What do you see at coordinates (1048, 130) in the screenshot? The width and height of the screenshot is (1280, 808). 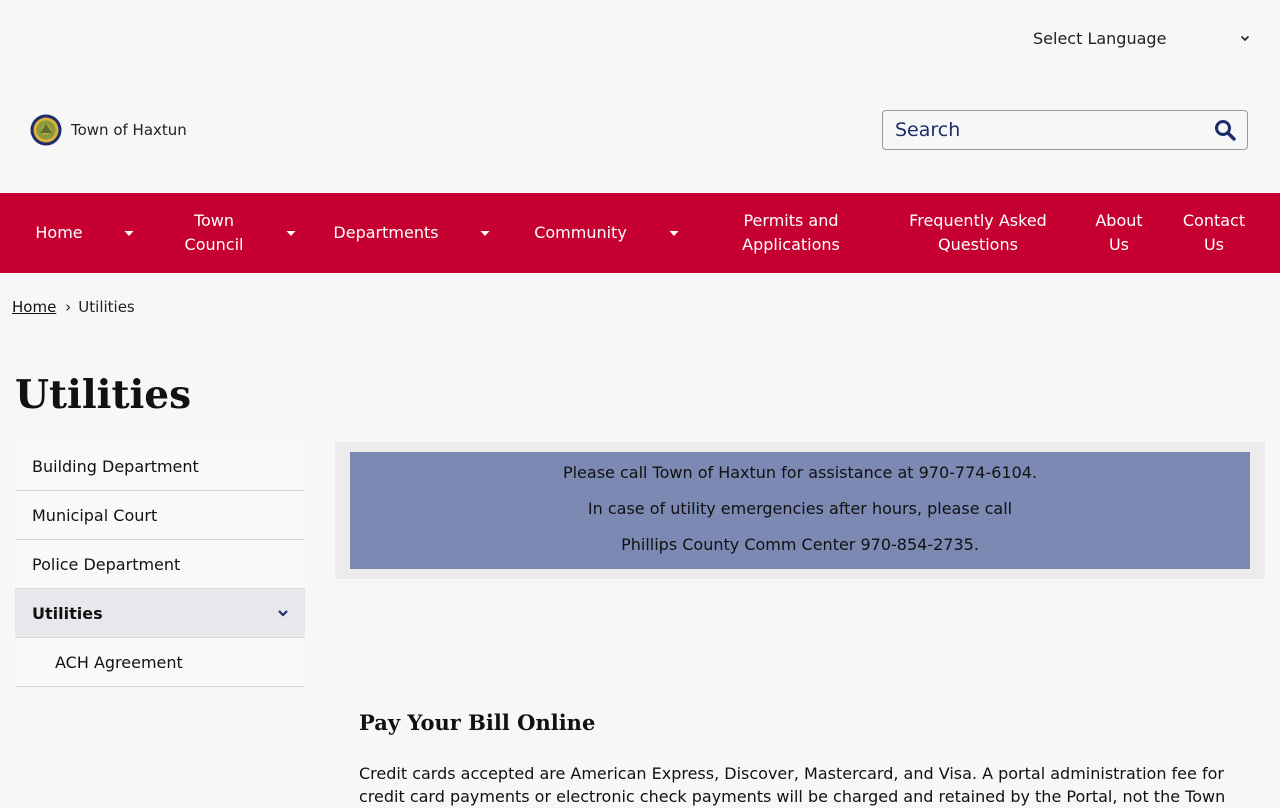 I see `search-input` at bounding box center [1048, 130].